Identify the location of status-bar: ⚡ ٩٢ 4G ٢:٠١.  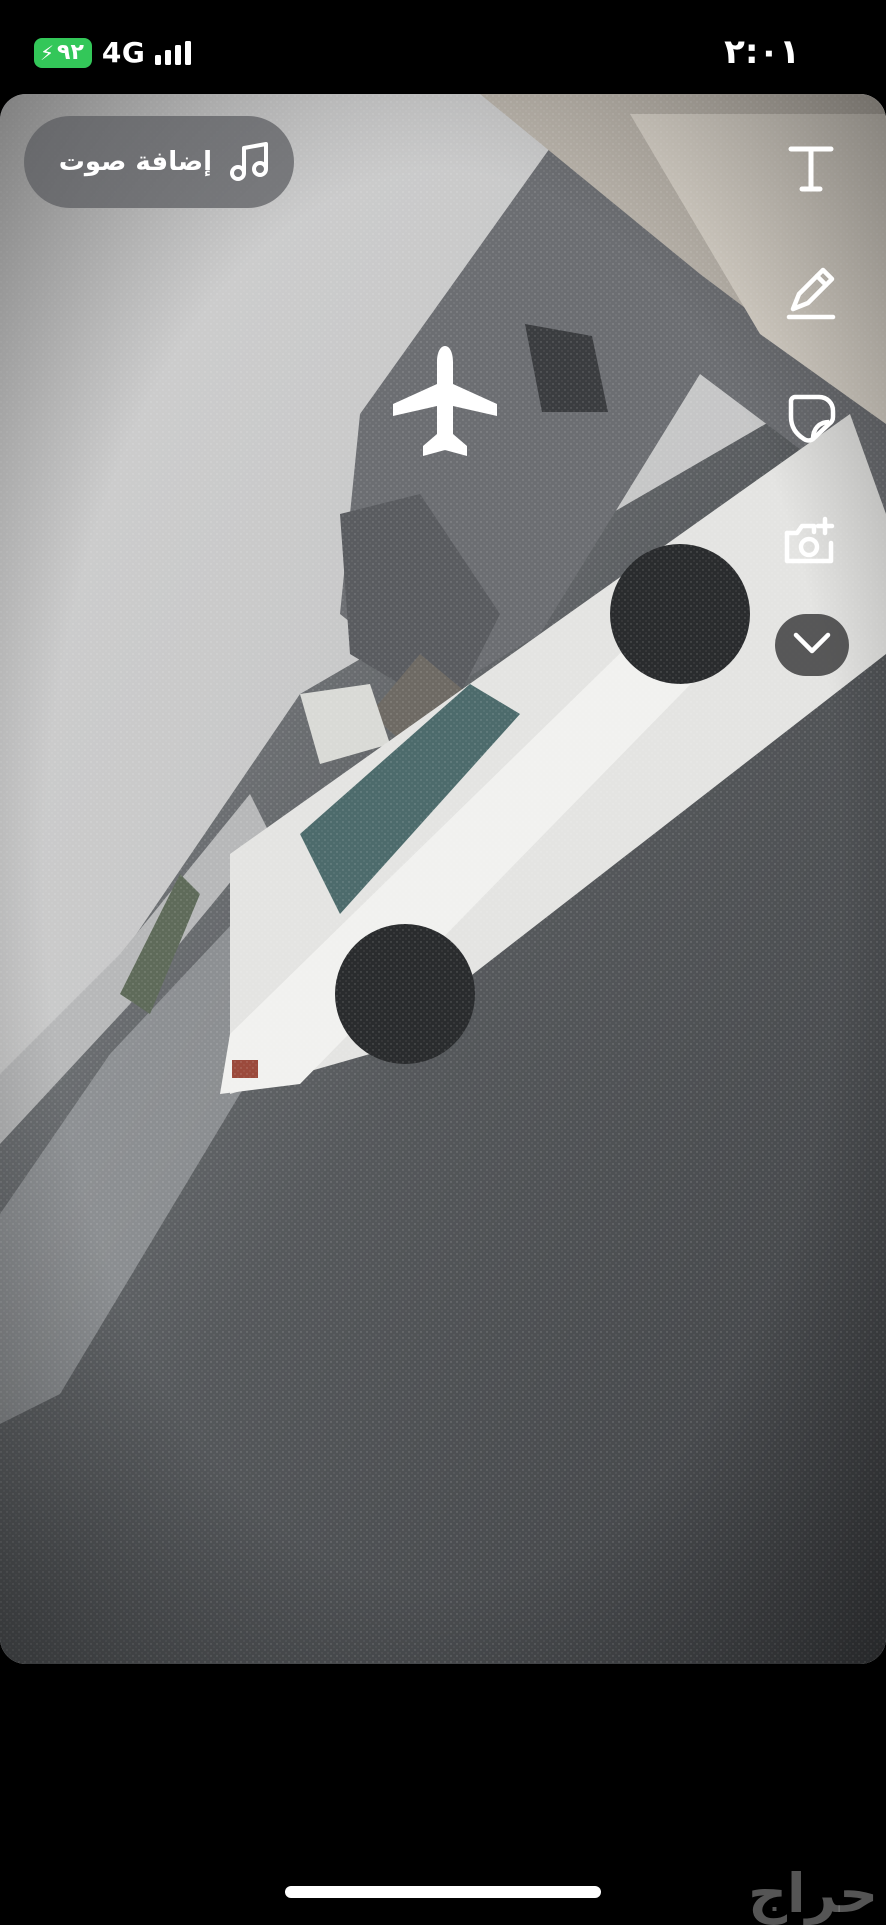
(443, 47).